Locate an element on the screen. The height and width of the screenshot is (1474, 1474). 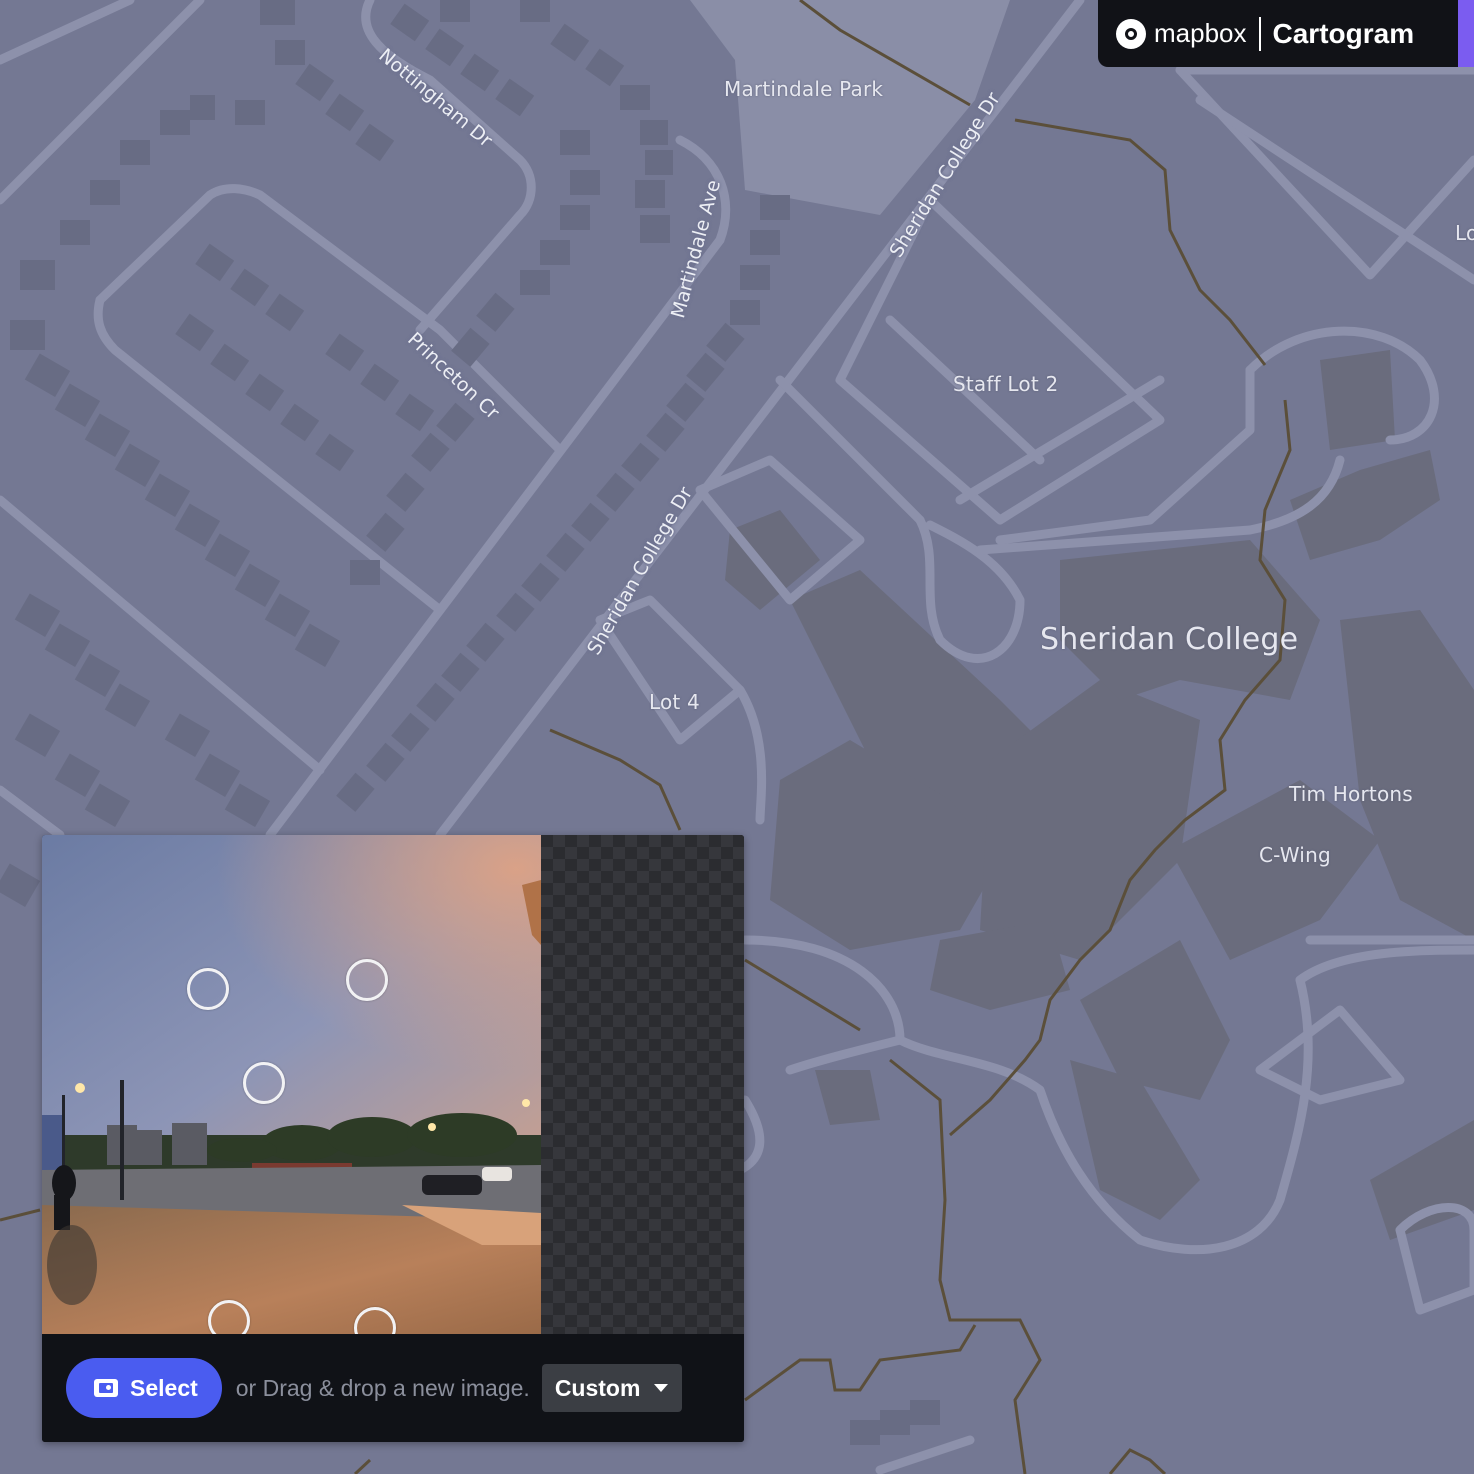
martindale-park-area is located at coordinates (850, 107).